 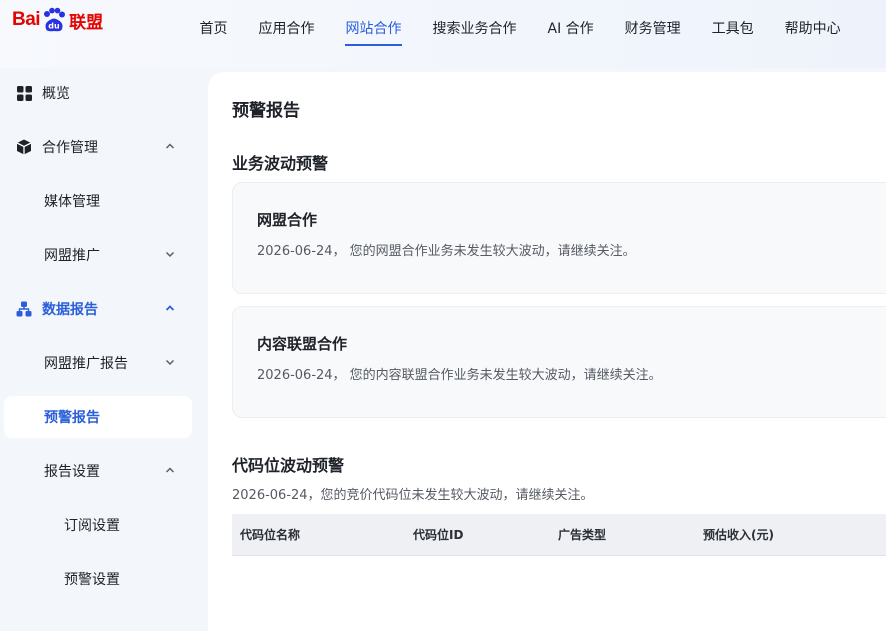 What do you see at coordinates (459, 375) in the screenshot?
I see `alert-card-desc: 2026-06-24， 您的内容联盟合作业务未发生较大波动，请继续关注。` at bounding box center [459, 375].